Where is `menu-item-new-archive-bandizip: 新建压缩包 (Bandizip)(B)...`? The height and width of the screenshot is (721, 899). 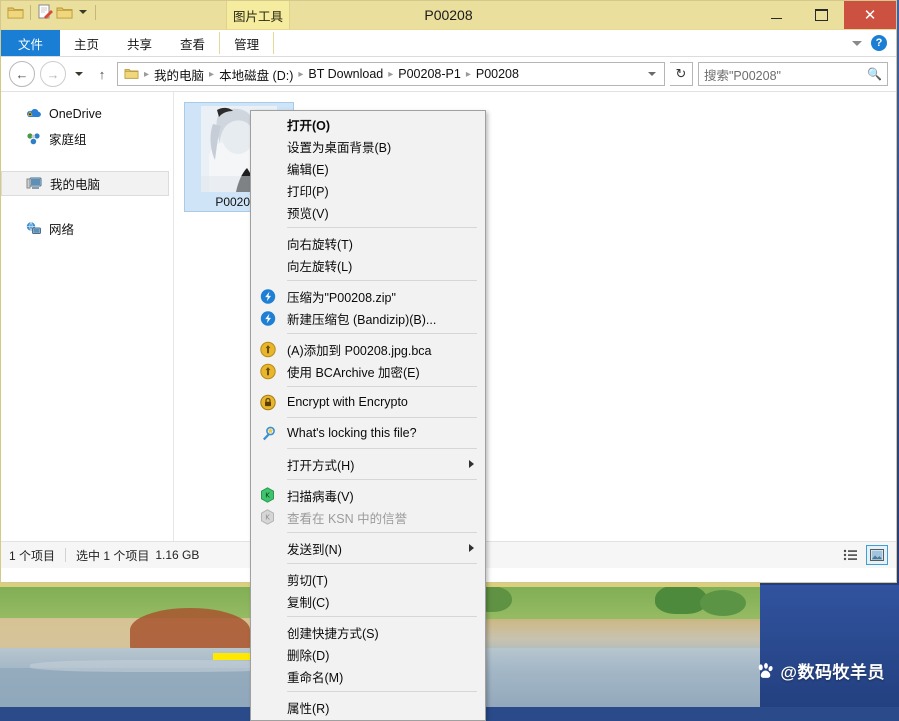 menu-item-new-archive-bandizip: 新建压缩包 (Bandizip)(B)... is located at coordinates (368, 318).